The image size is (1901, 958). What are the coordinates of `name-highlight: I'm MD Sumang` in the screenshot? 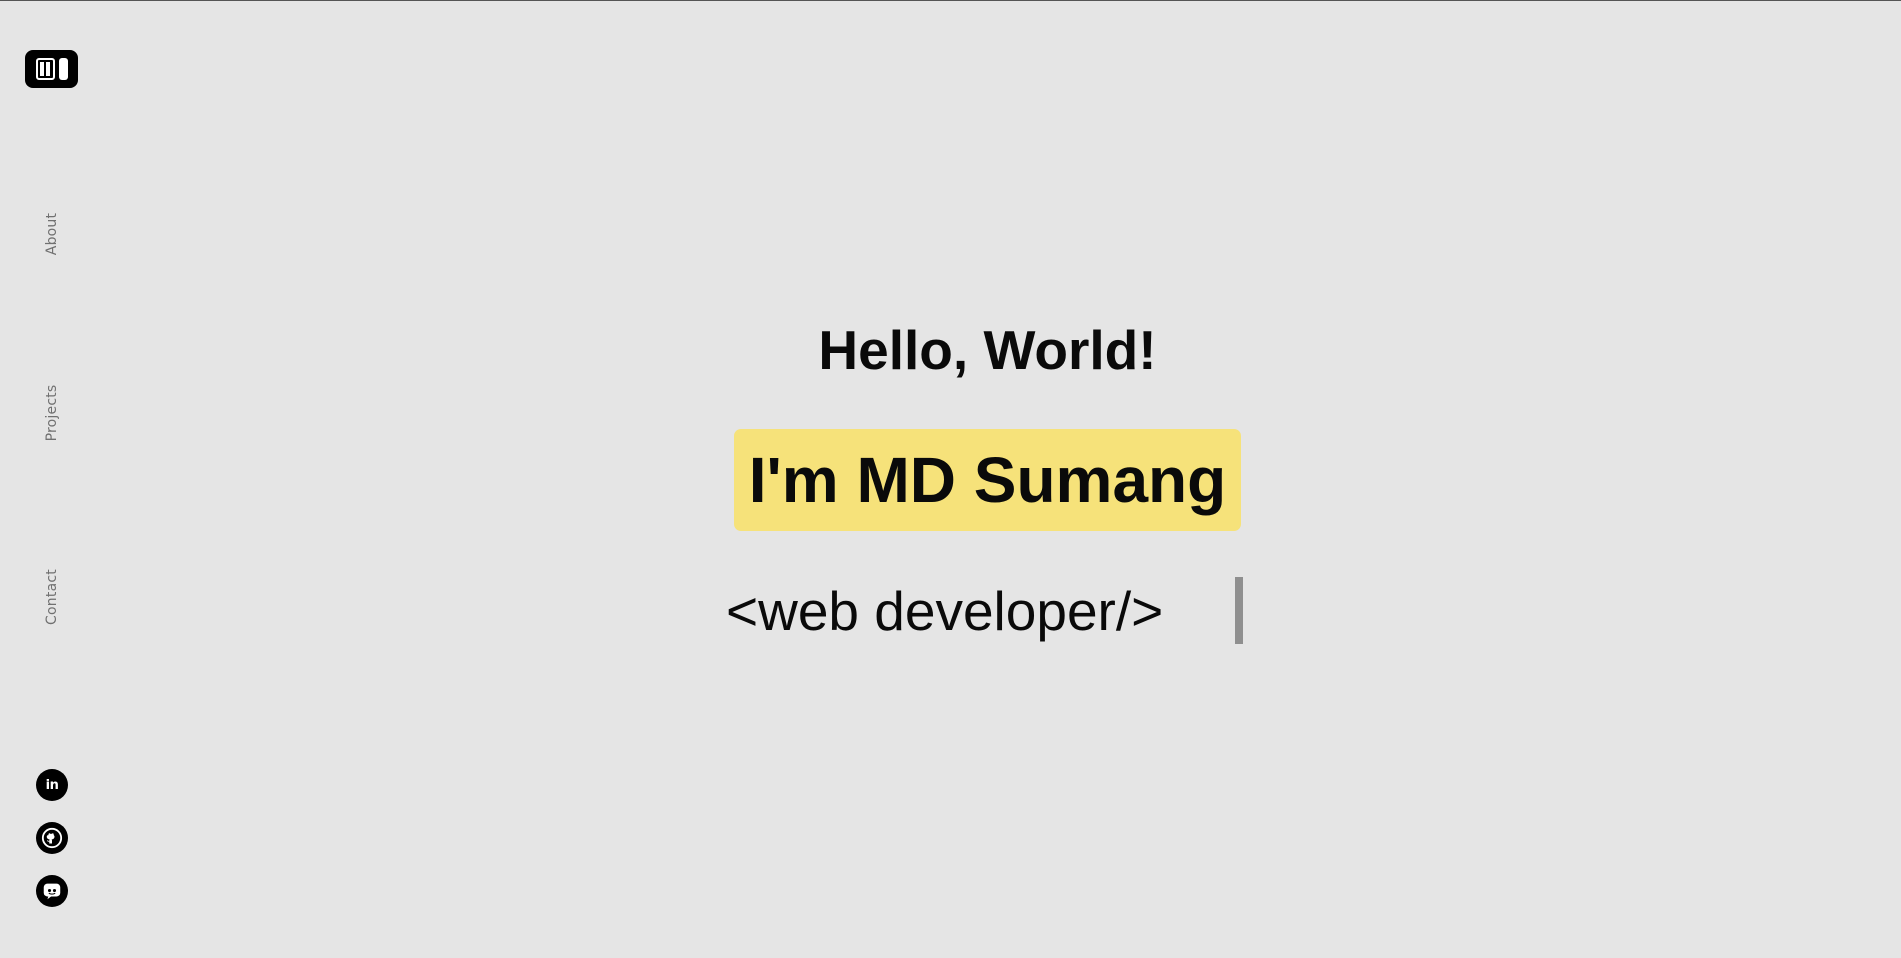 It's located at (987, 480).